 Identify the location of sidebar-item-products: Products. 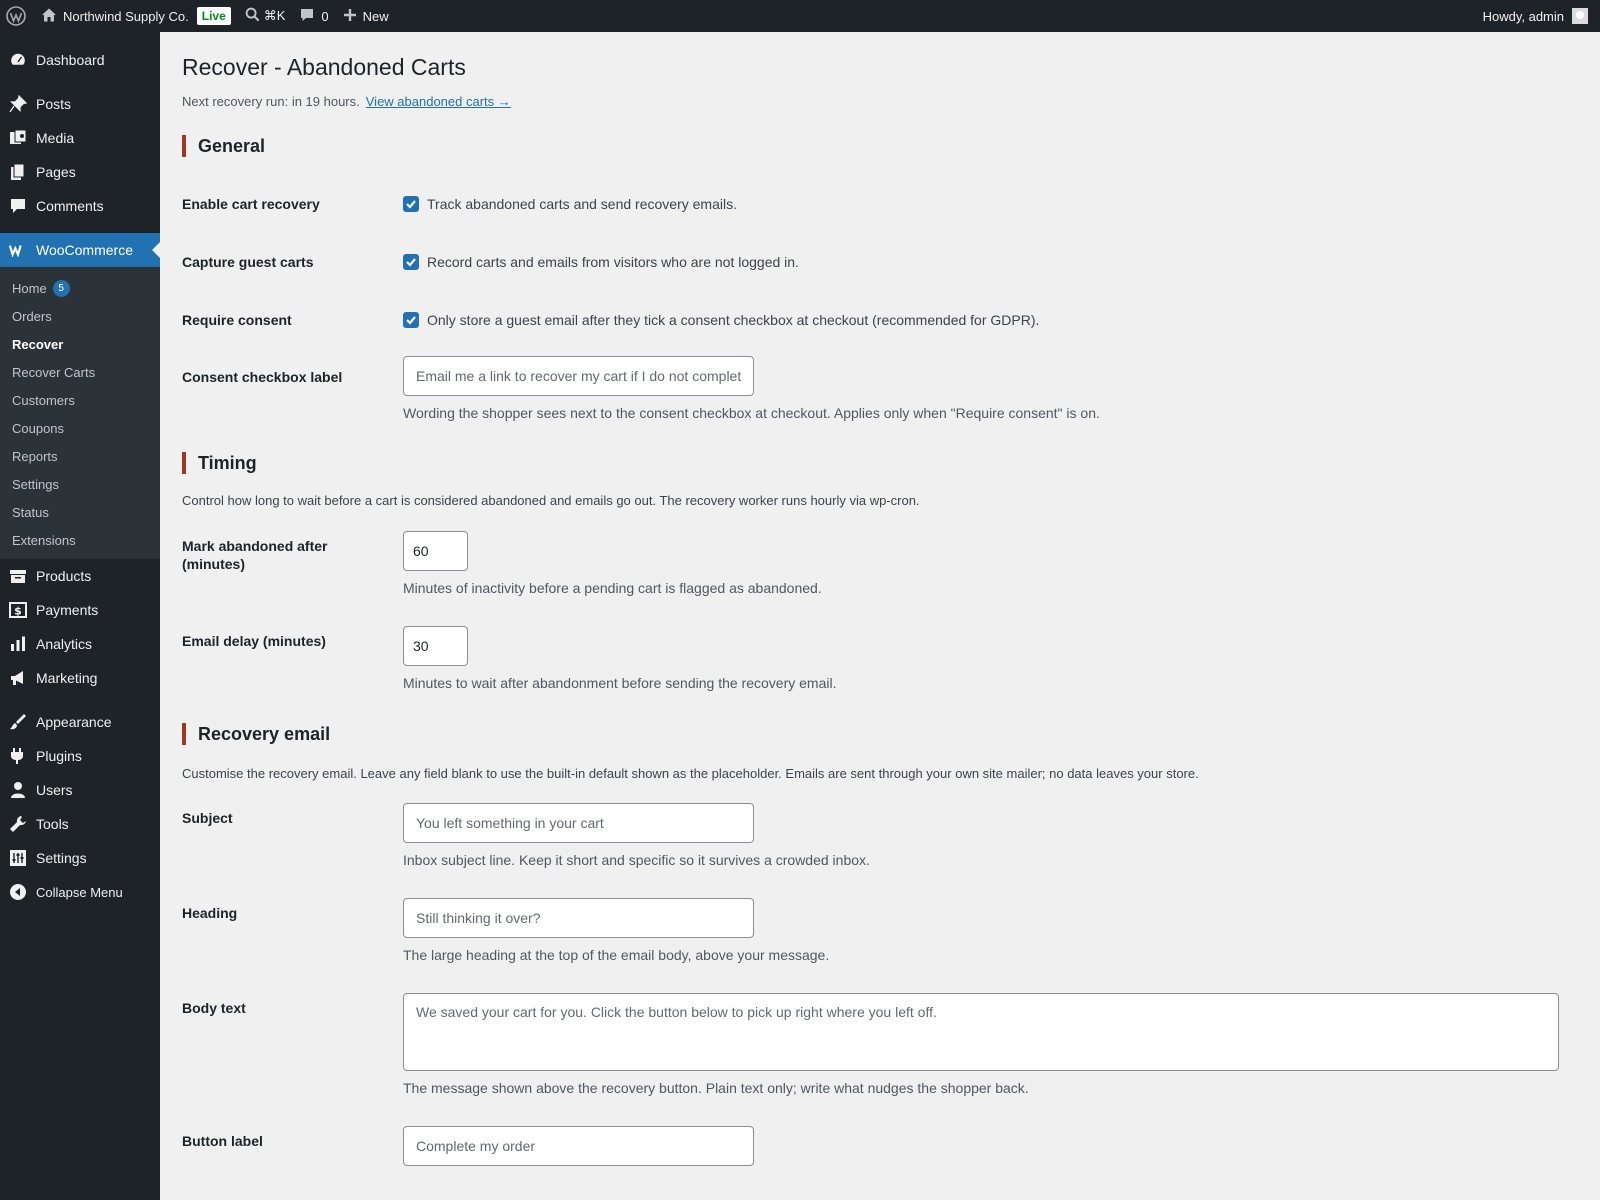
(80, 576).